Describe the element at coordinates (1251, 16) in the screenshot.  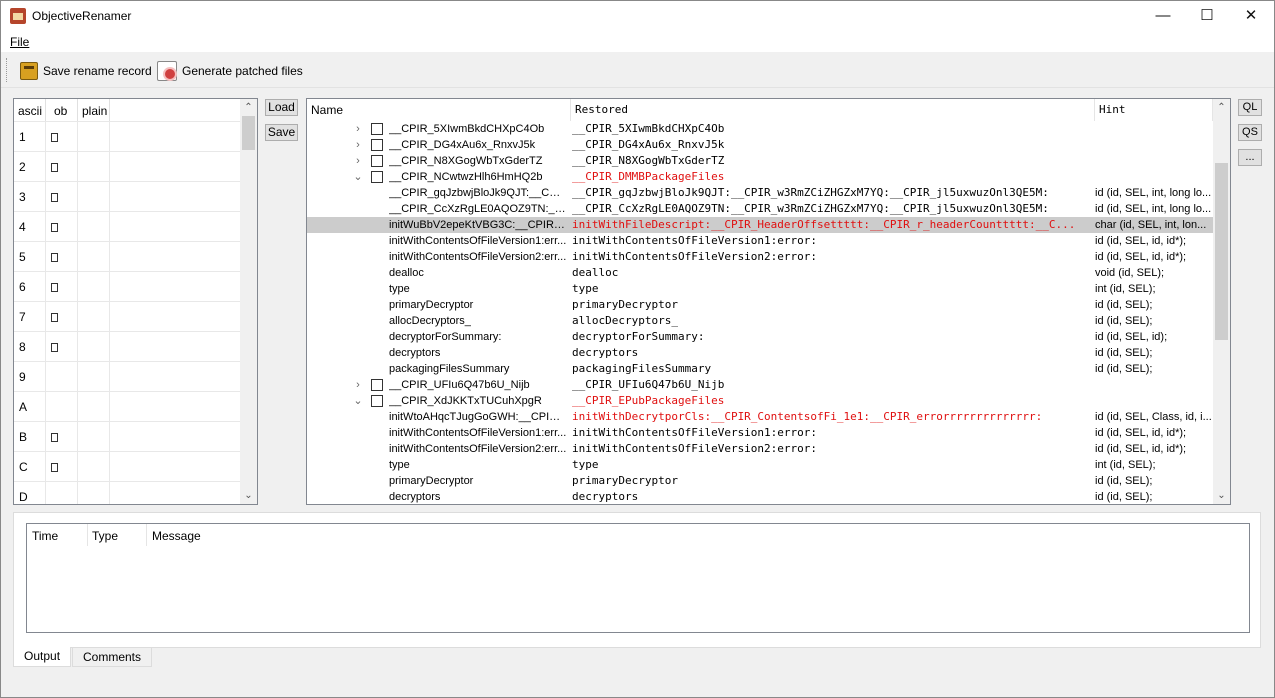
I see `close-button: ✕` at that location.